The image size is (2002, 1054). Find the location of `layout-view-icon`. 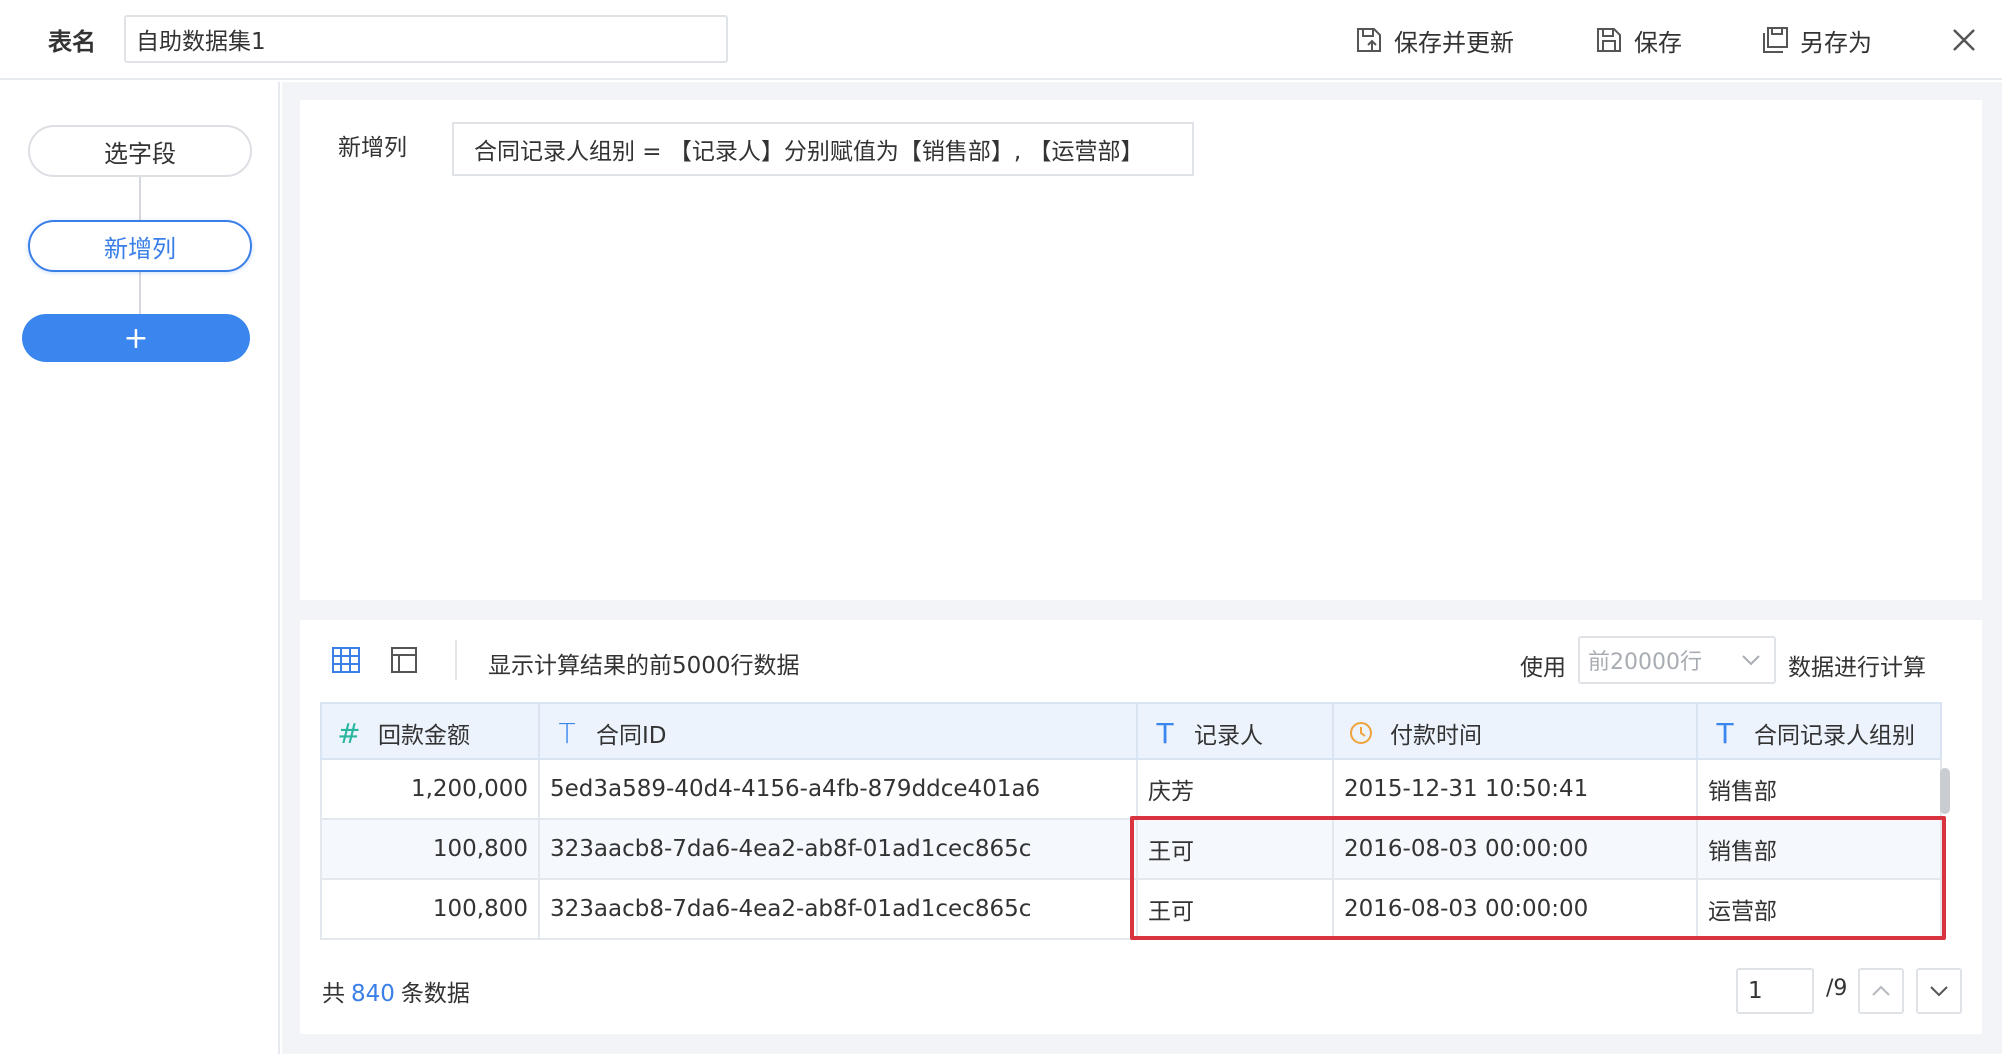

layout-view-icon is located at coordinates (404, 660).